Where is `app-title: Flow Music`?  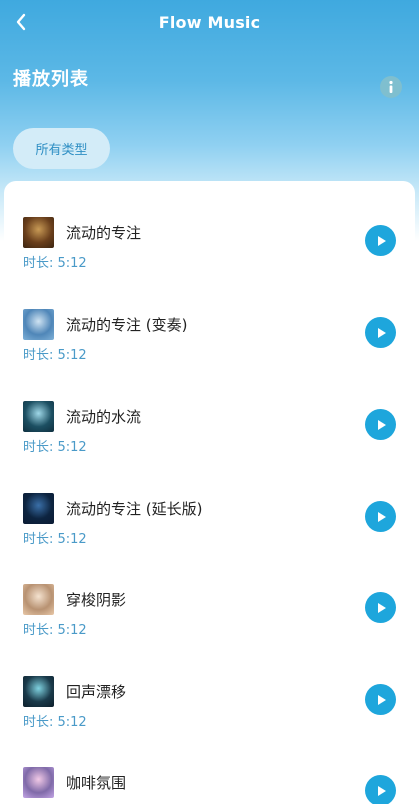
app-title: Flow Music is located at coordinates (209, 22).